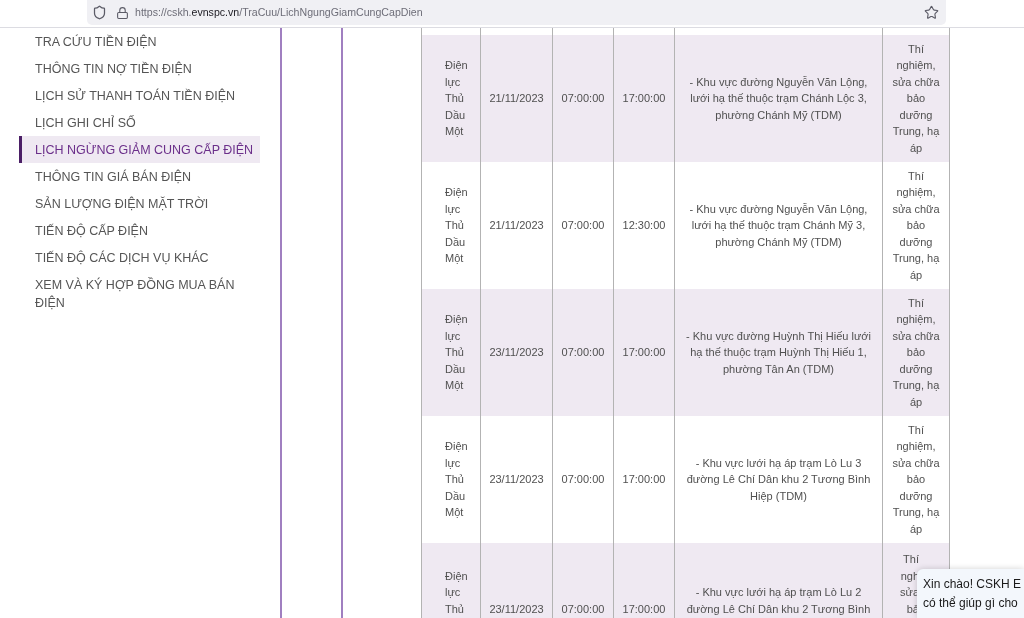  What do you see at coordinates (516, 12) in the screenshot?
I see `address-bar: https://cskh.evnspc.vn/TraCuu/LichNgungGiamCungCapDien` at bounding box center [516, 12].